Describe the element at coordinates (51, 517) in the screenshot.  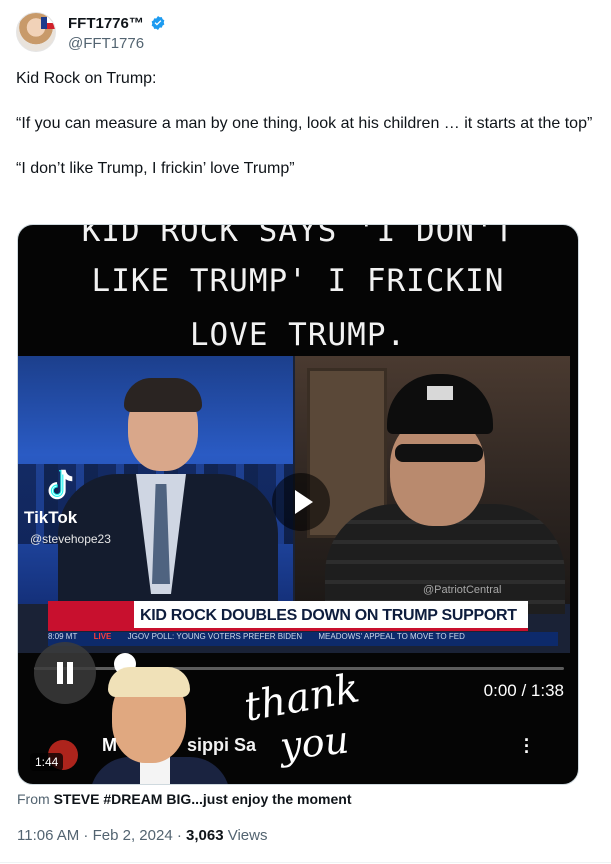
I see `tiktok-brand: TikTok` at that location.